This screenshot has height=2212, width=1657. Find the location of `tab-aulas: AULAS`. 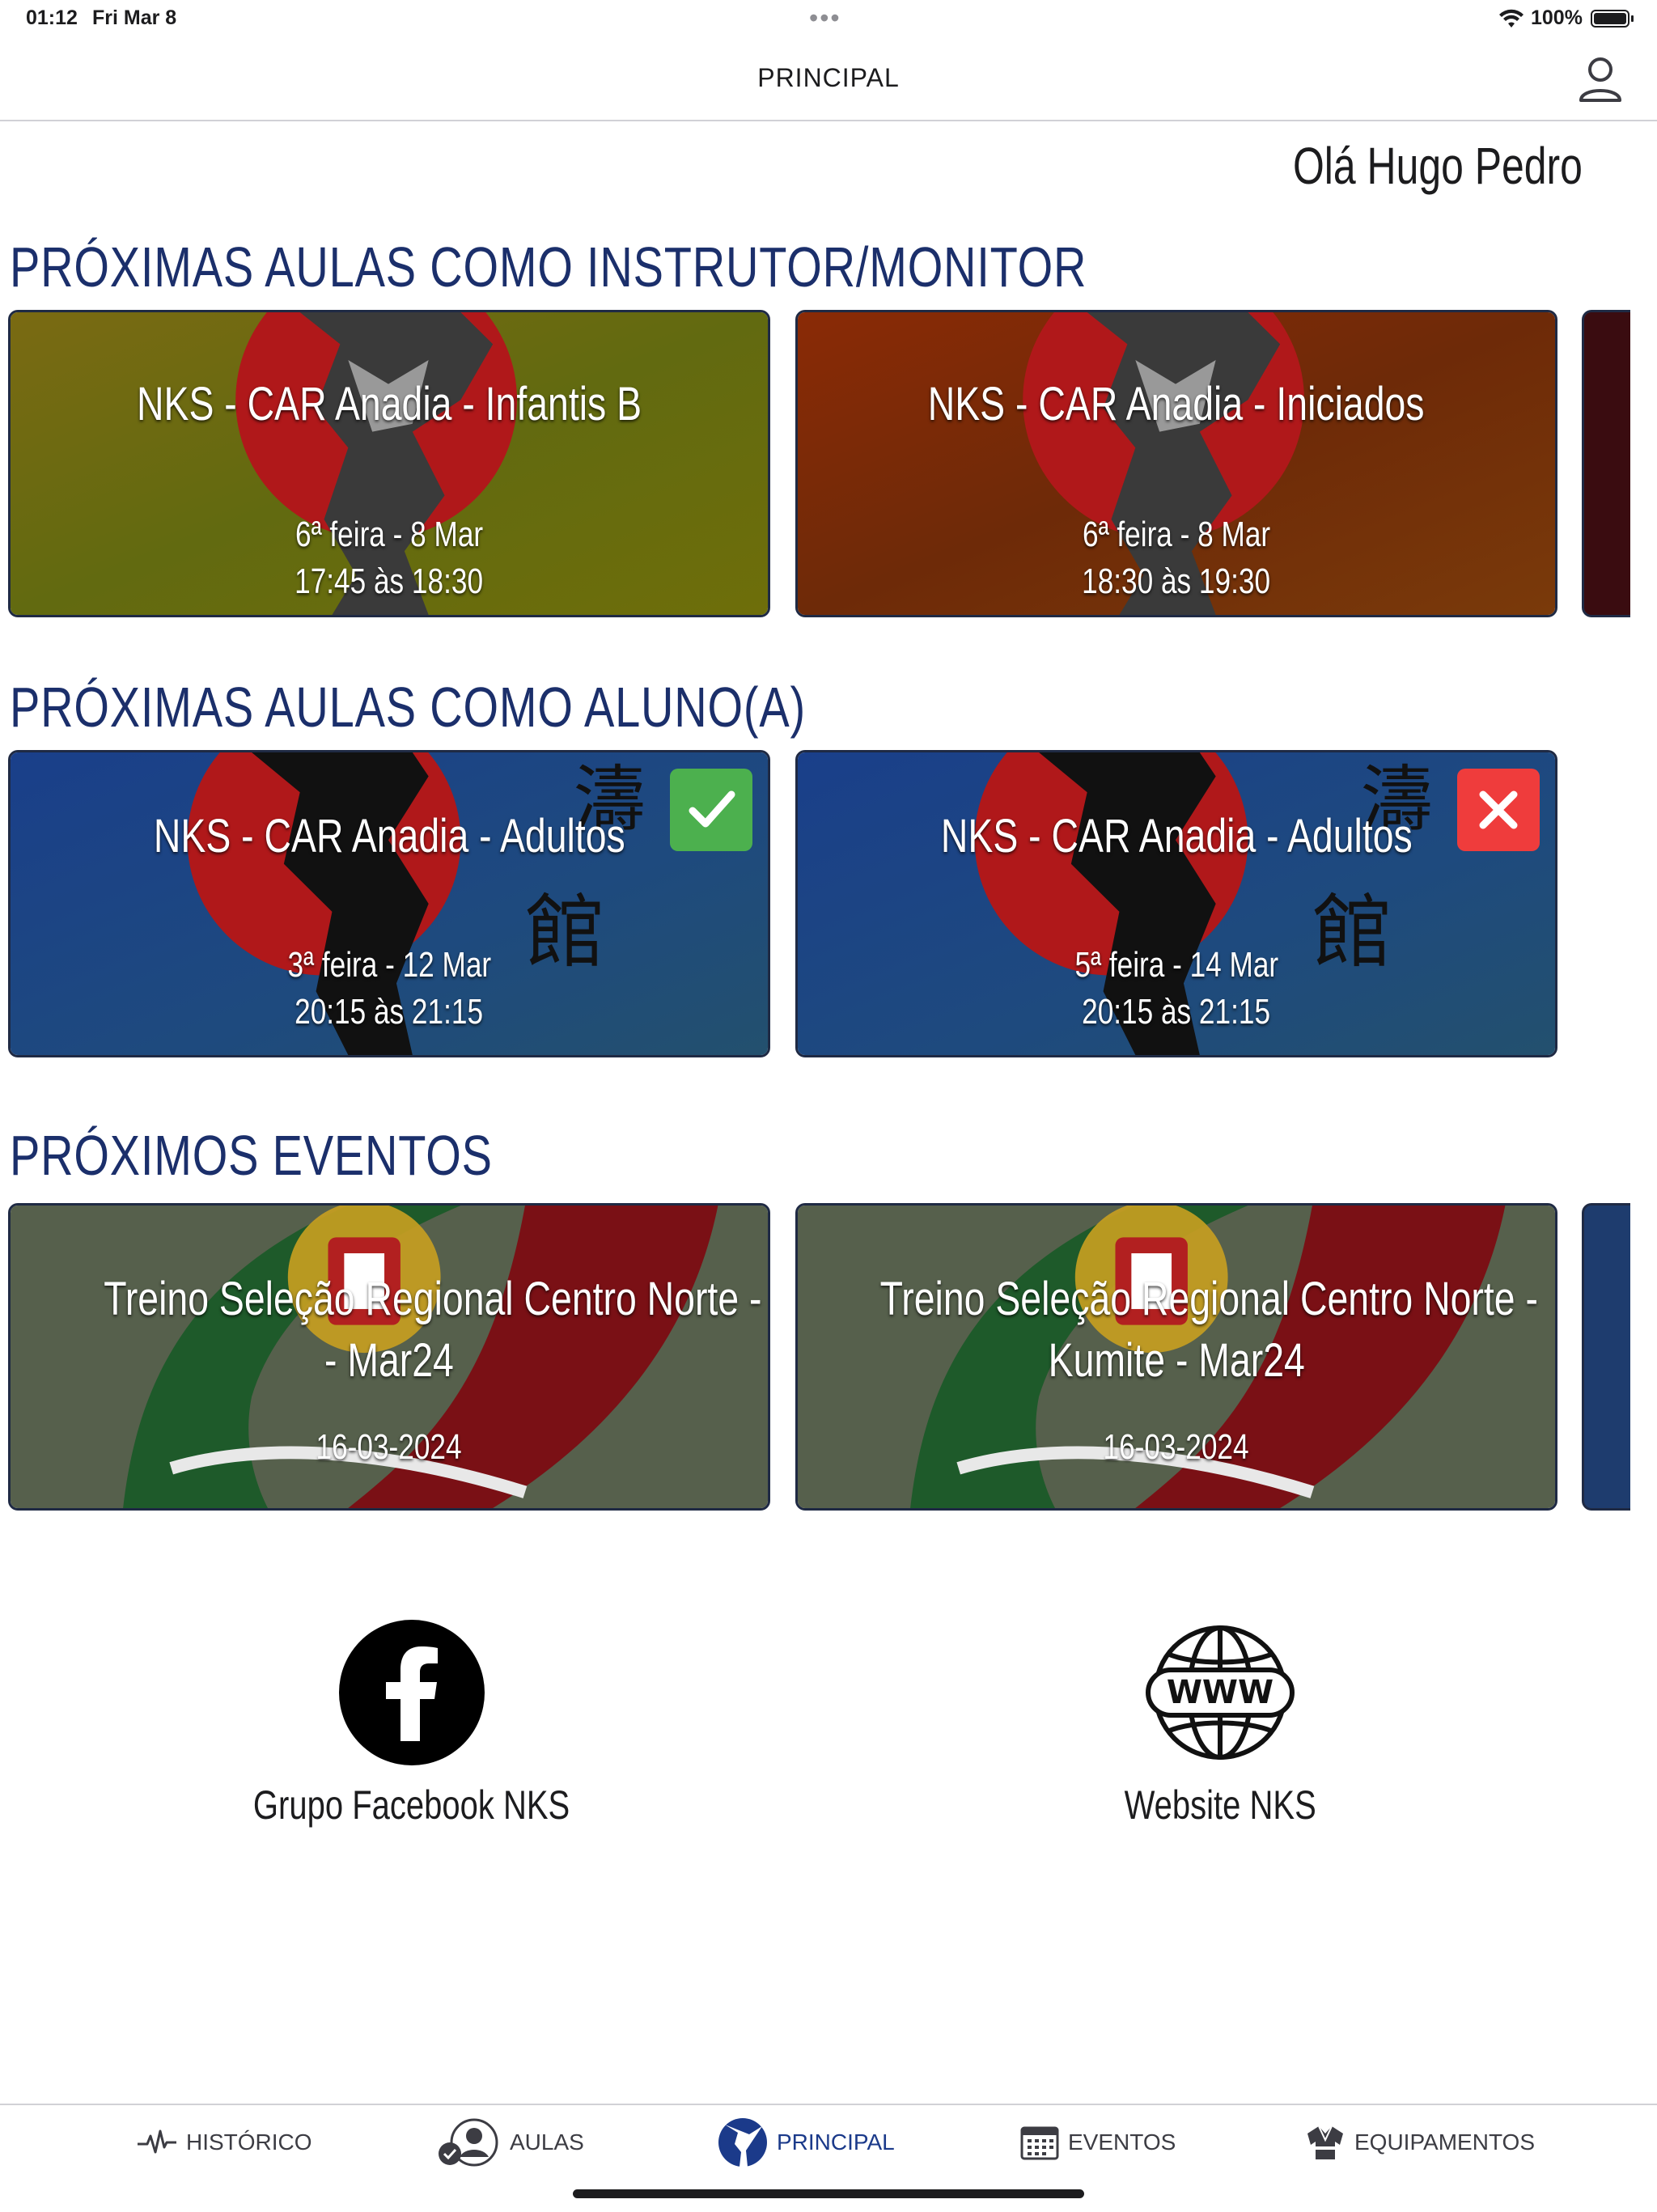

tab-aulas: AULAS is located at coordinates (509, 2142).